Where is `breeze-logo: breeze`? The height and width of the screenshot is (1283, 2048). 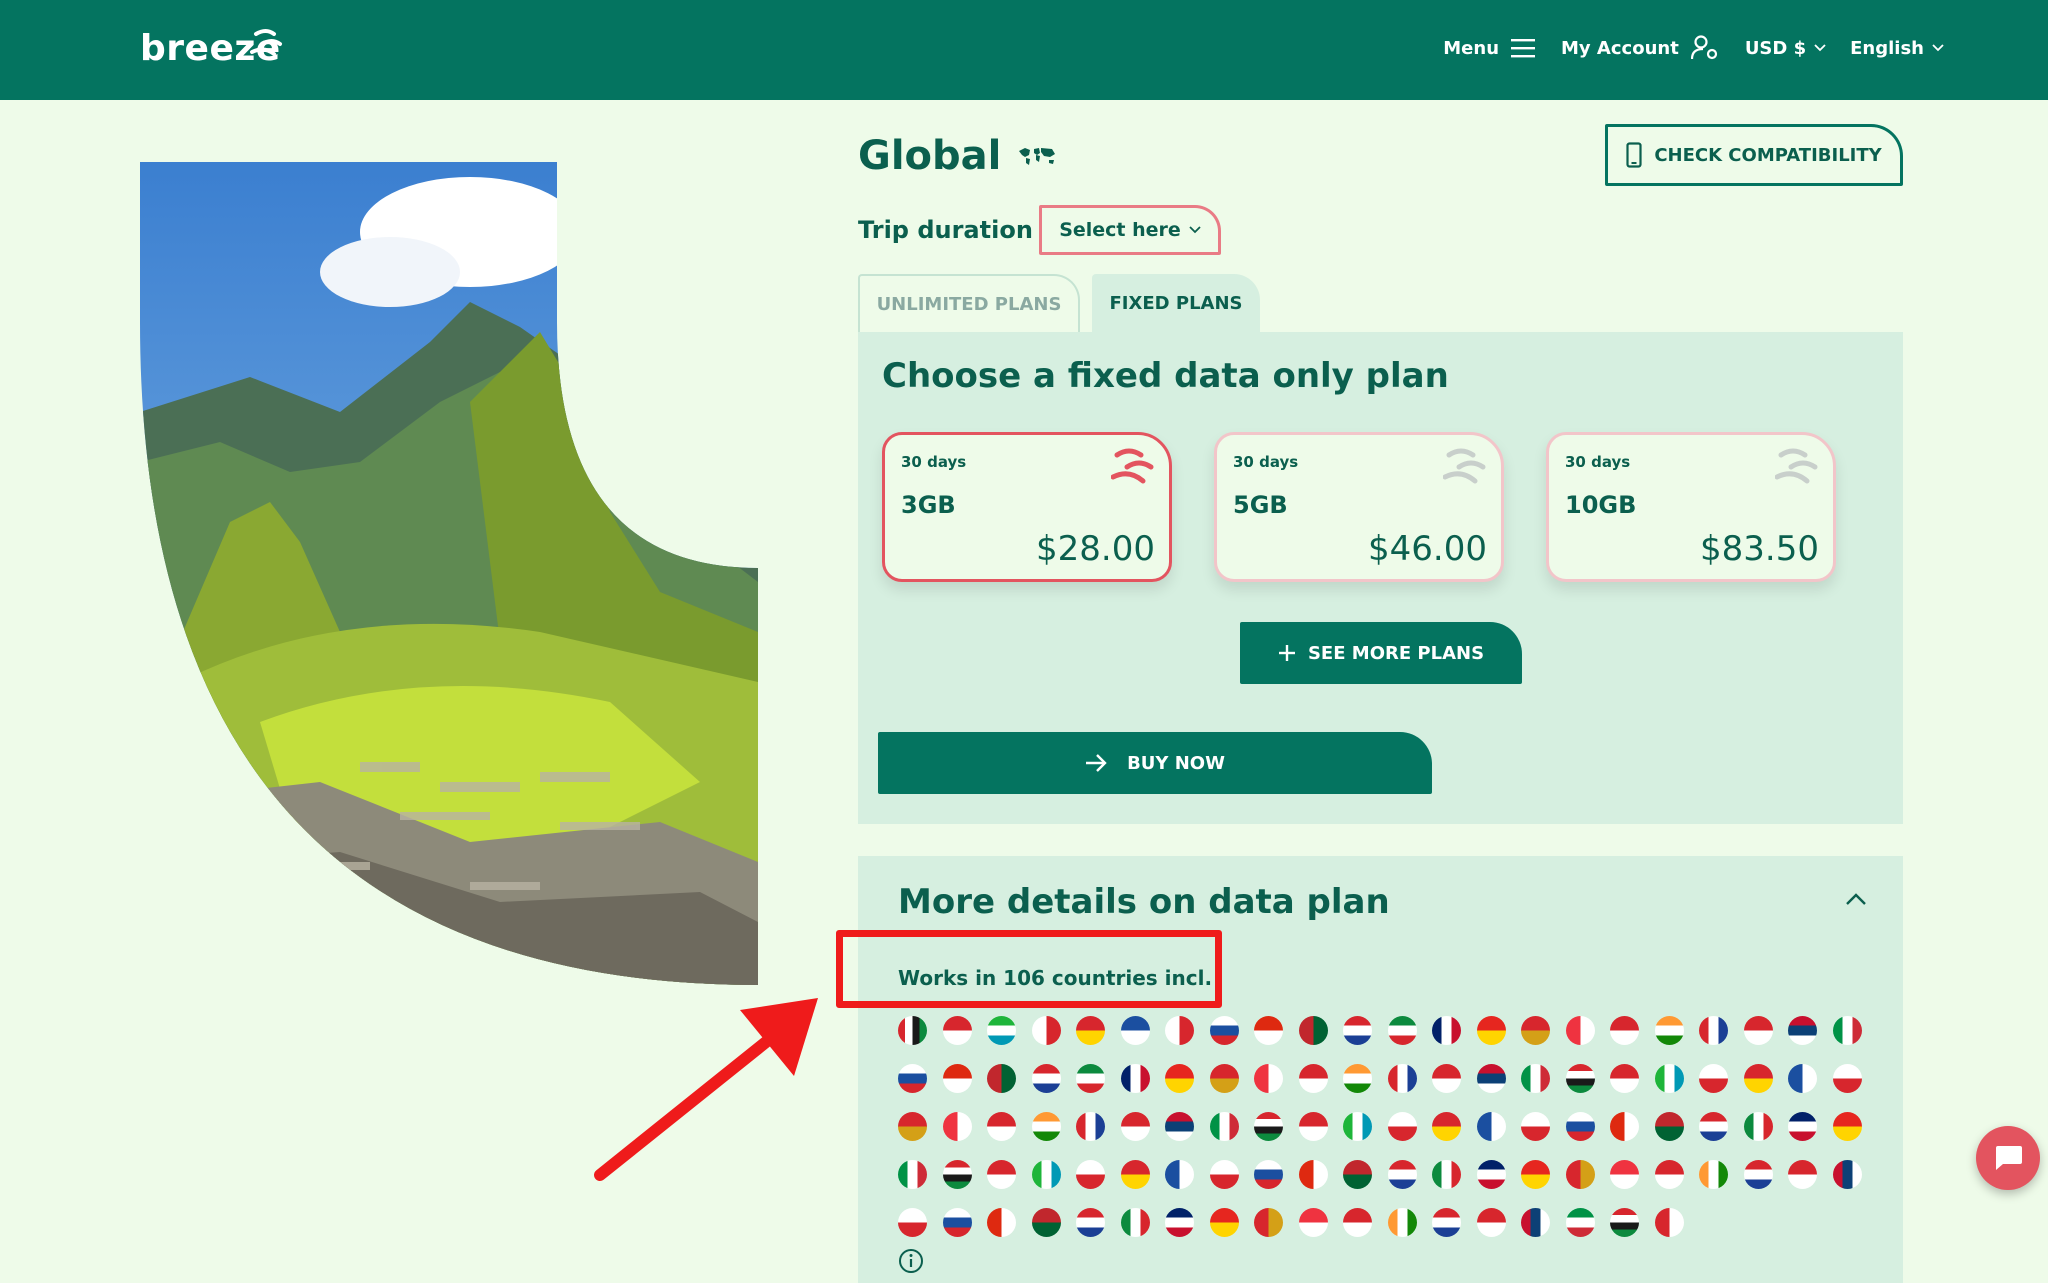 breeze-logo: breeze is located at coordinates (211, 49).